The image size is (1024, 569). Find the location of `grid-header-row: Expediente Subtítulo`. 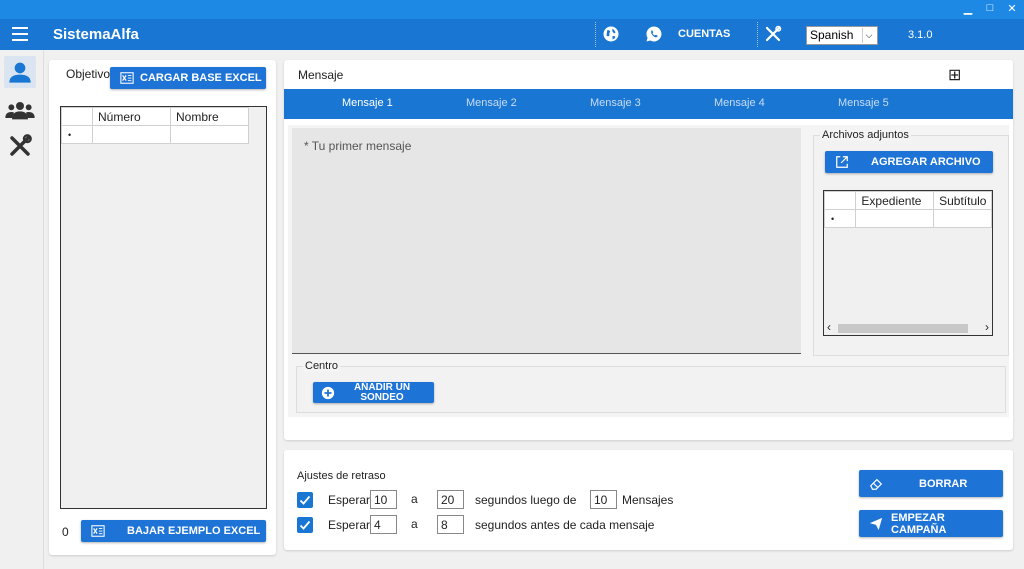

grid-header-row: Expediente Subtítulo is located at coordinates (907, 200).